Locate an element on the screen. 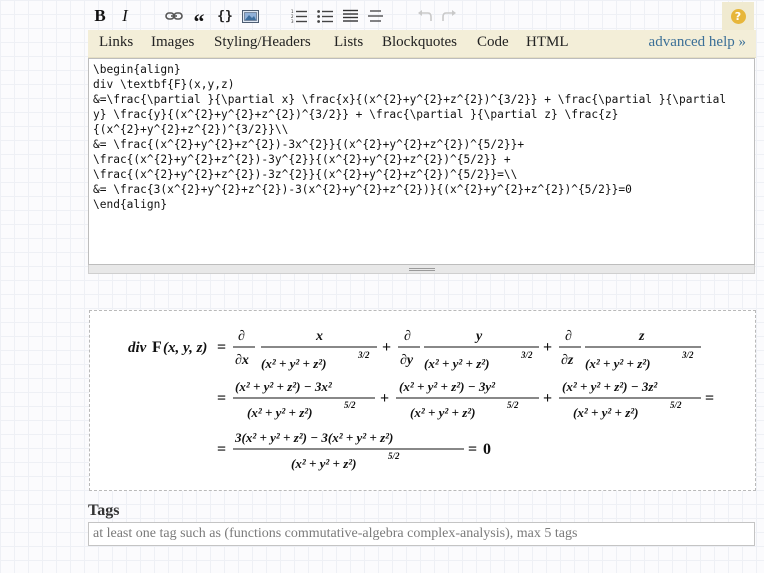 This screenshot has height=573, width=764. numerator-x: x is located at coordinates (319, 336).